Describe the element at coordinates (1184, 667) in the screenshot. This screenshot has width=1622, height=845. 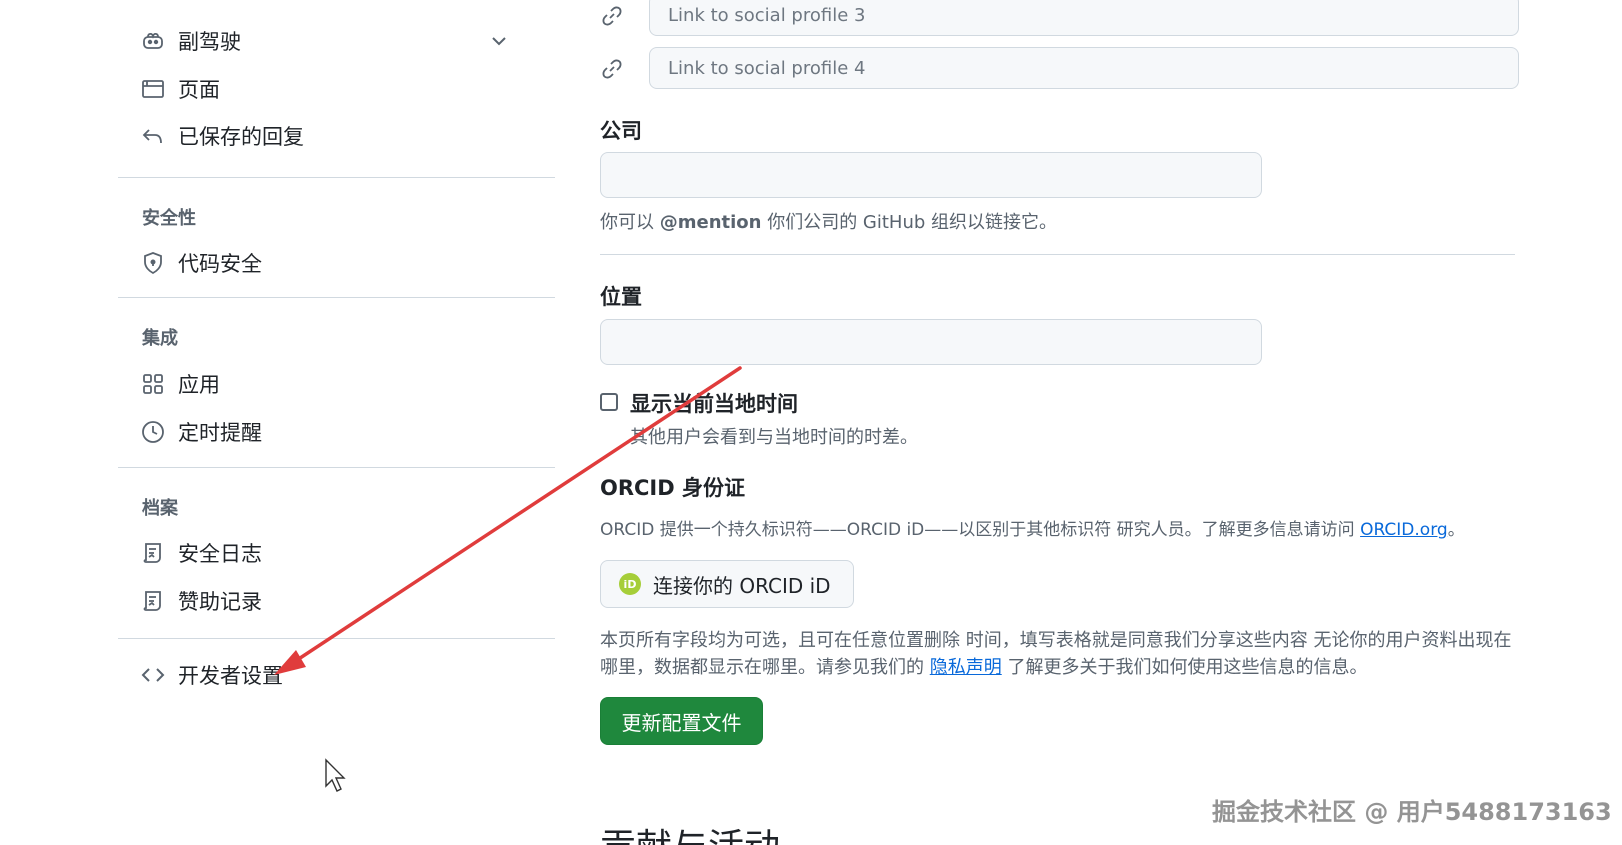
I see `privacy-notice-text: 了解更多关于我们如何使用这些信息的信息。` at that location.